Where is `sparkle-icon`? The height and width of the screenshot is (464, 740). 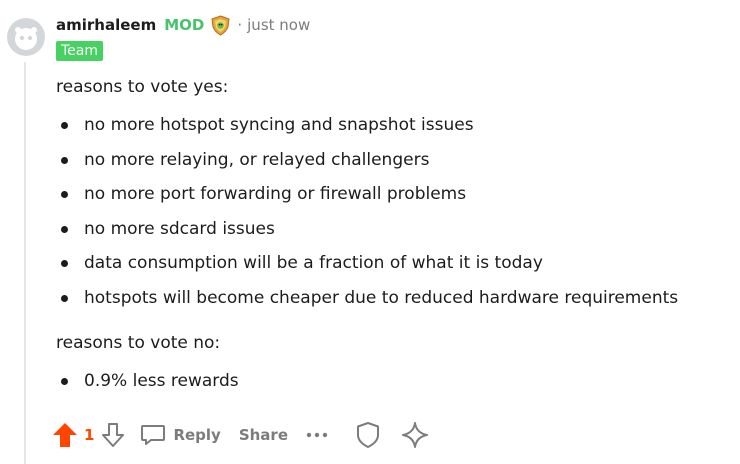 sparkle-icon is located at coordinates (415, 435).